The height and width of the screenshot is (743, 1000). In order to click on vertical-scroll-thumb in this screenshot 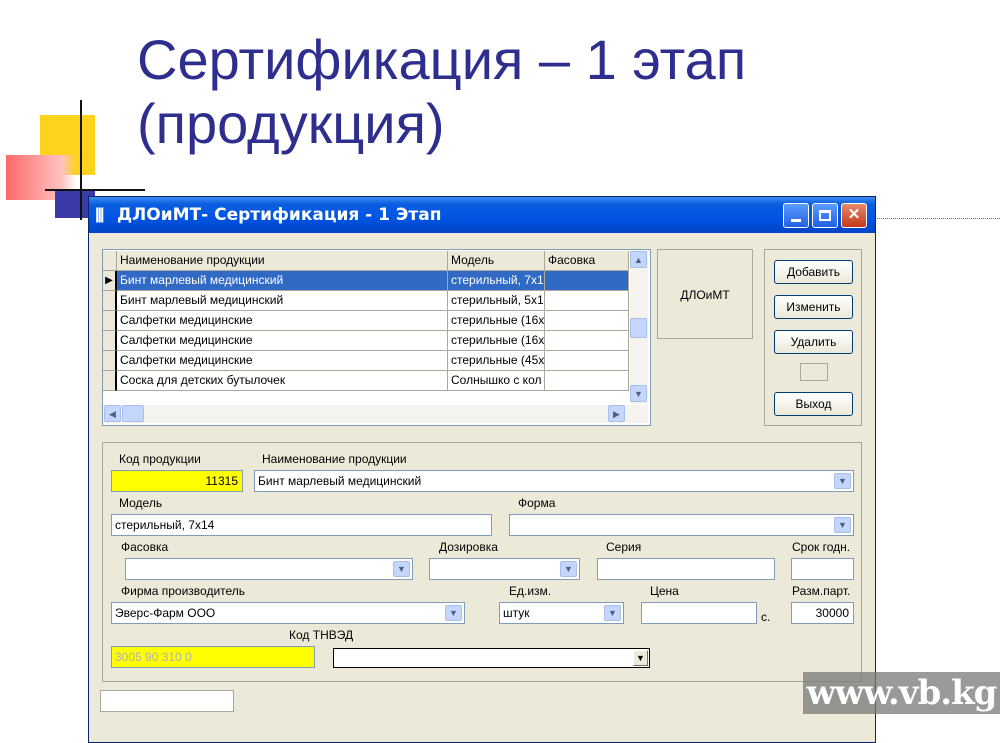, I will do `click(638, 328)`.